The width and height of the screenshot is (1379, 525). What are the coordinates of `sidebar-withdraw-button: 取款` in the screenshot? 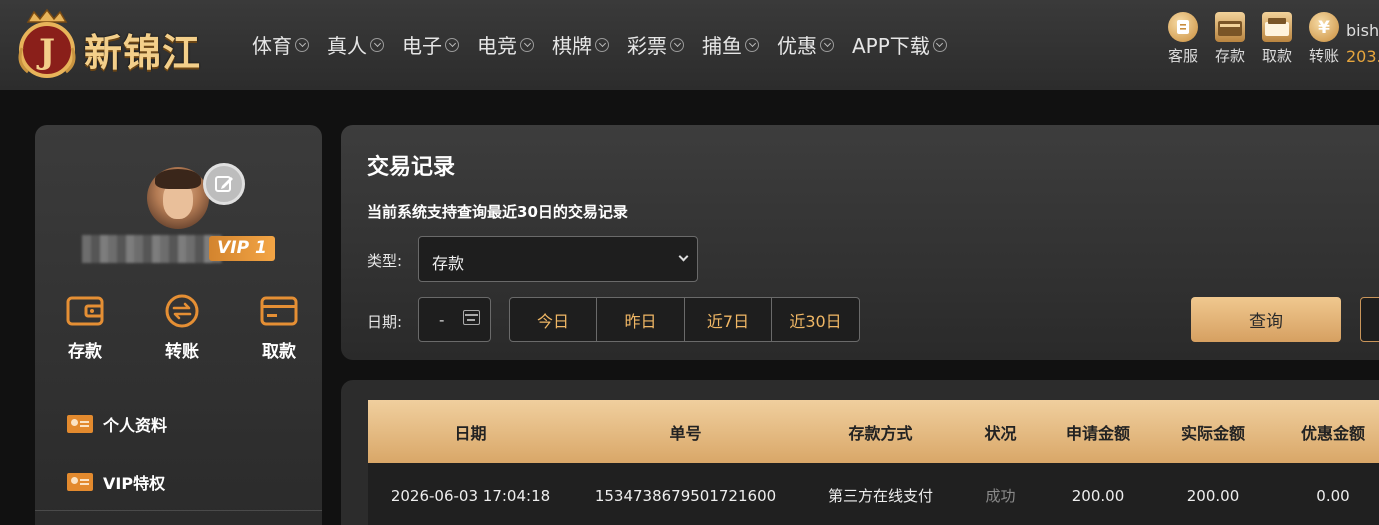 It's located at (279, 327).